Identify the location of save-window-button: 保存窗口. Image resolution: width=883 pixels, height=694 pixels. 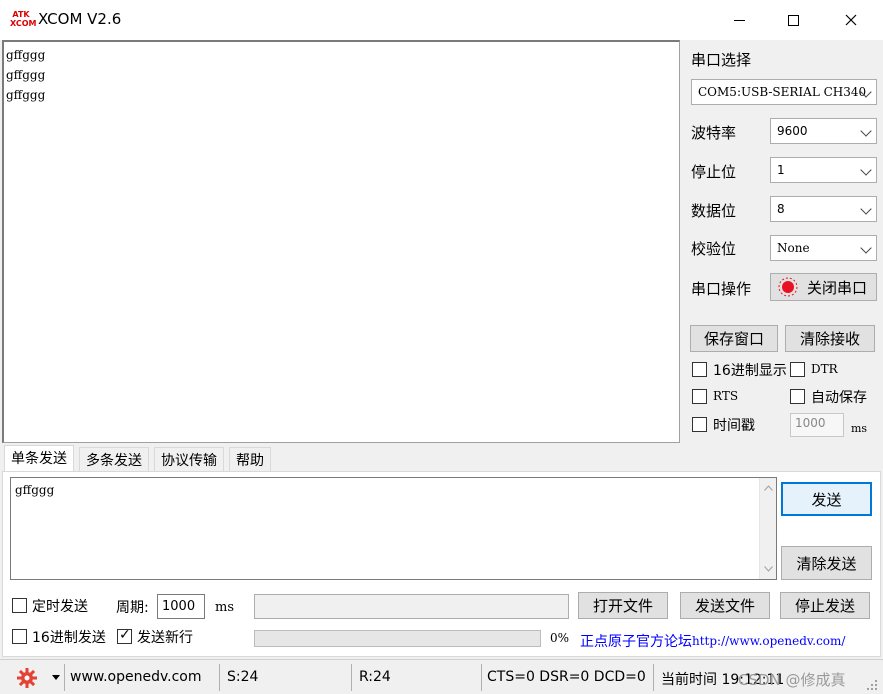
(734, 338).